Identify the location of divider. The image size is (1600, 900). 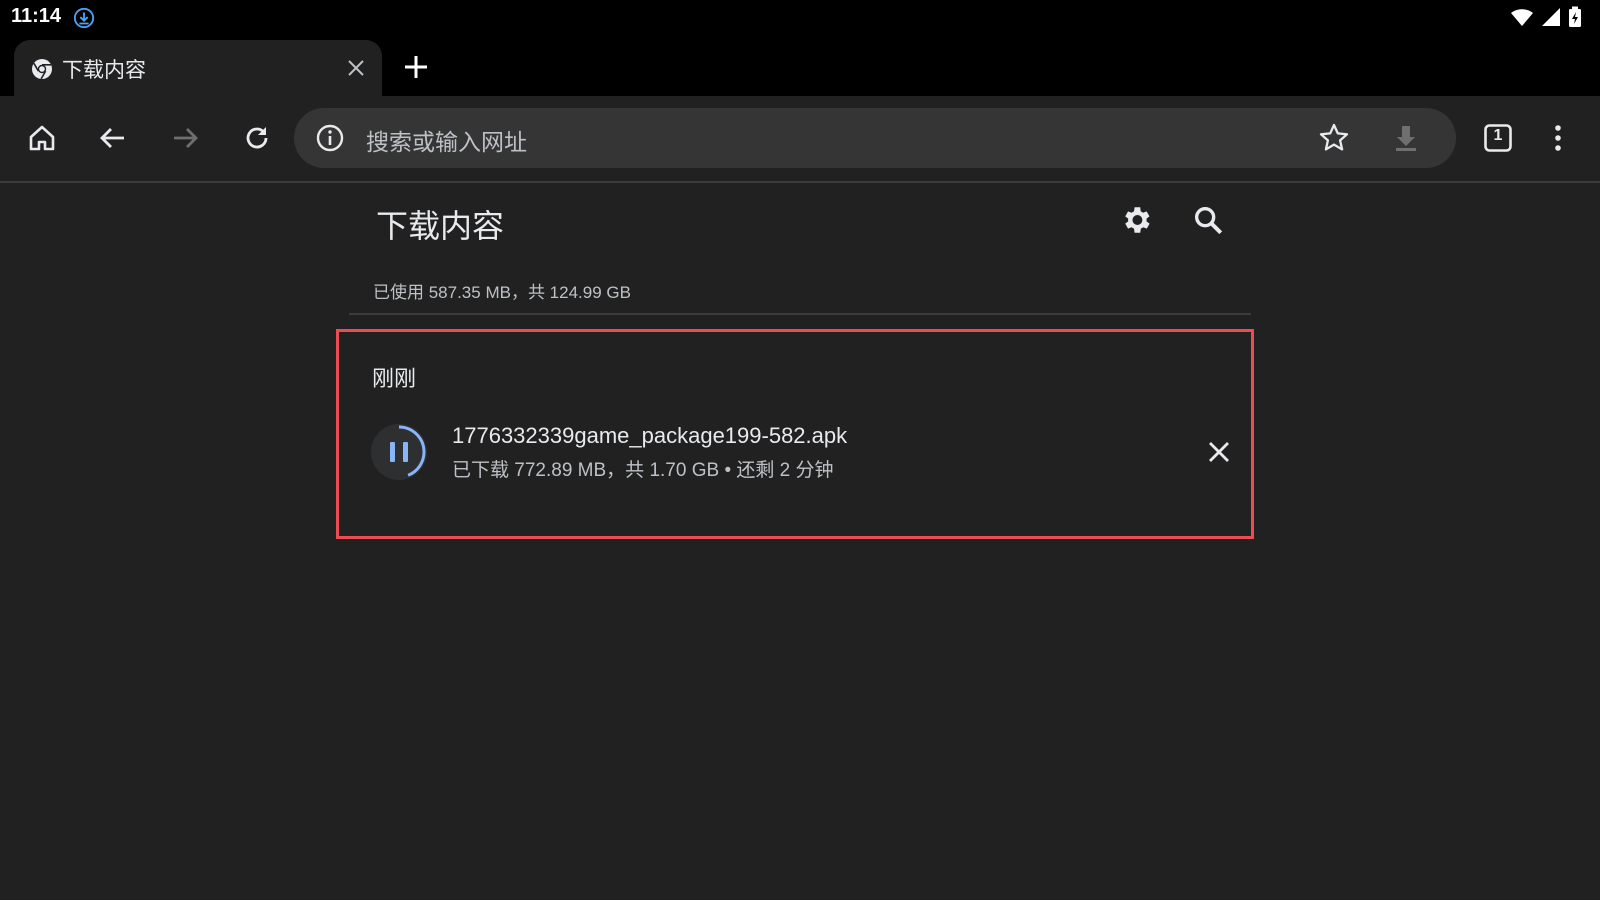
(800, 314).